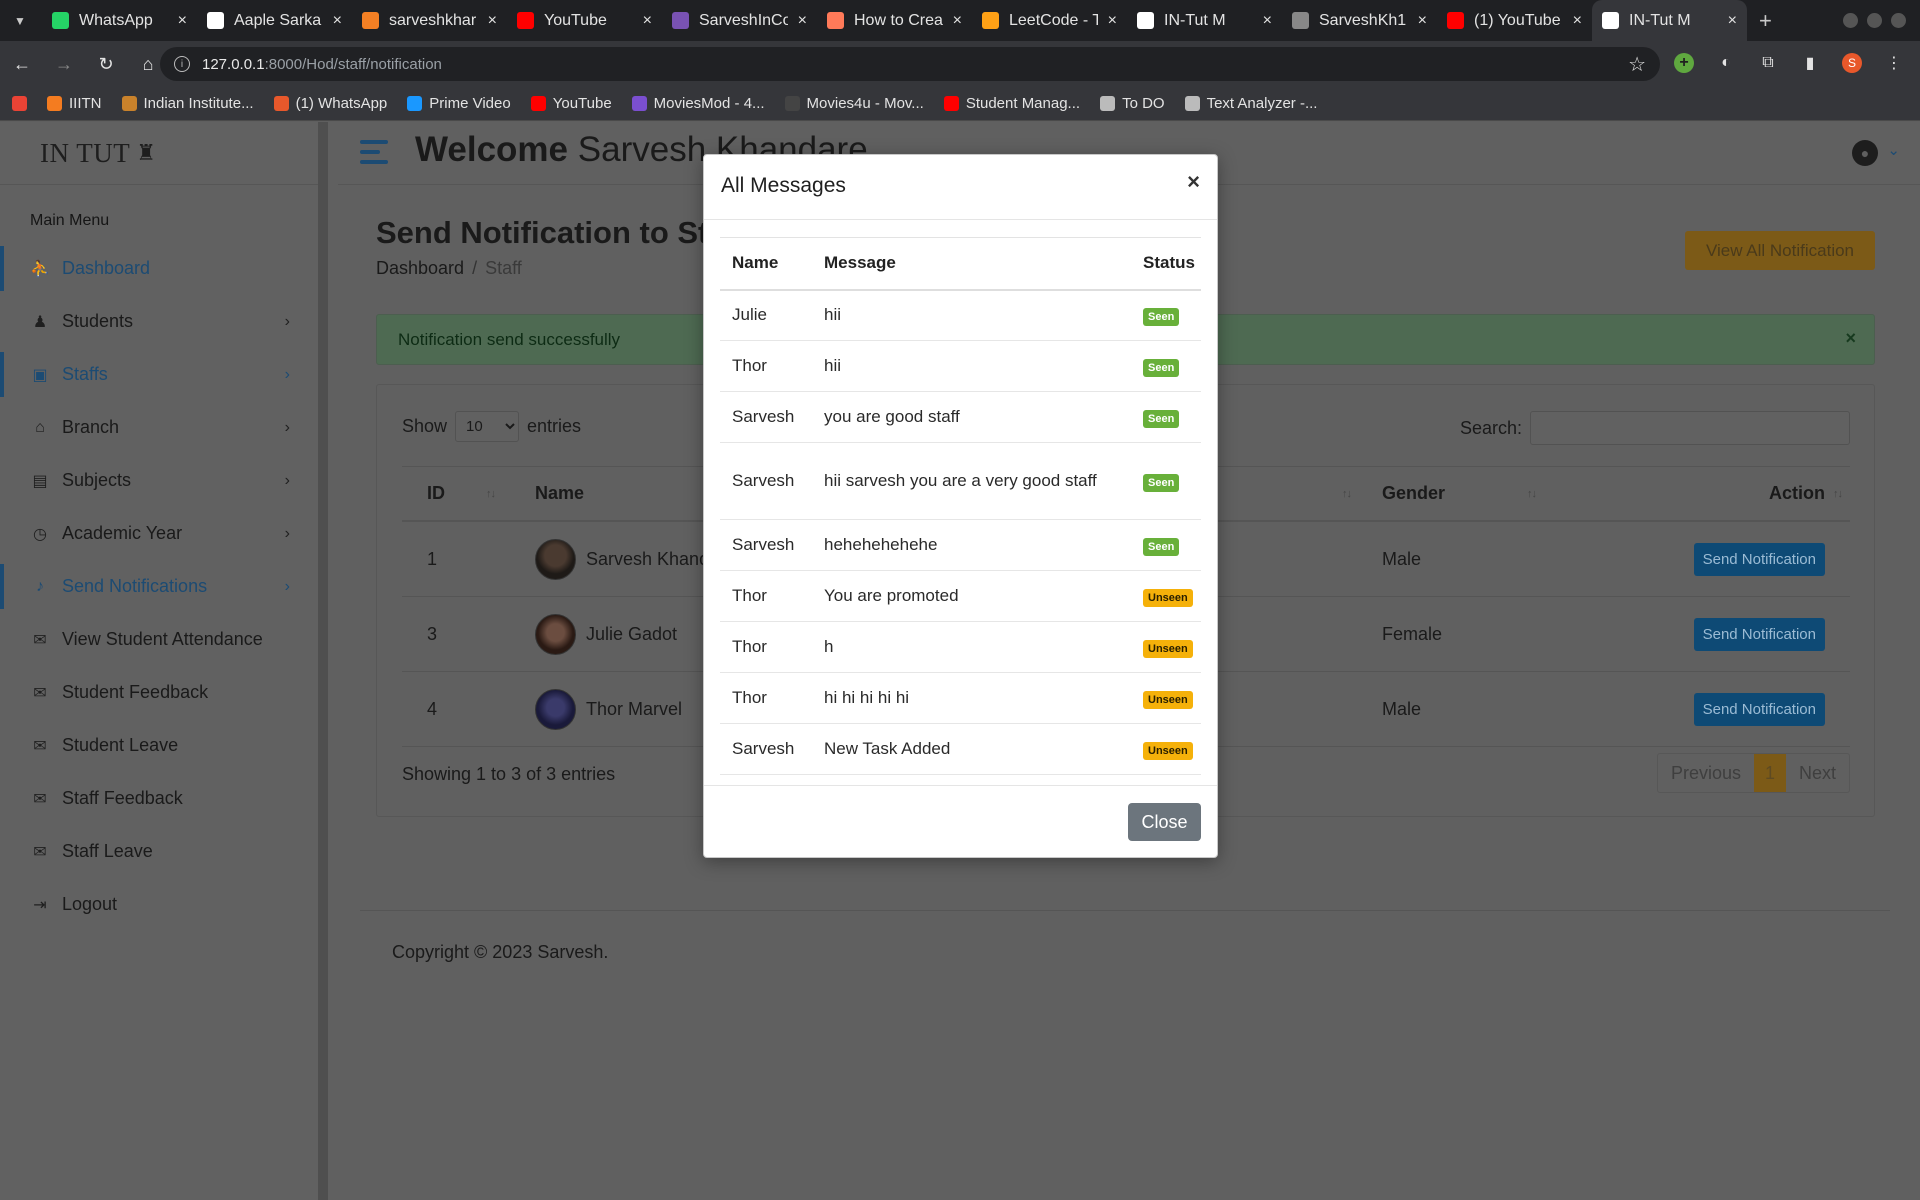 The image size is (1920, 1200). What do you see at coordinates (159, 904) in the screenshot?
I see `sidebar-item-logout: ⇥ Logout` at bounding box center [159, 904].